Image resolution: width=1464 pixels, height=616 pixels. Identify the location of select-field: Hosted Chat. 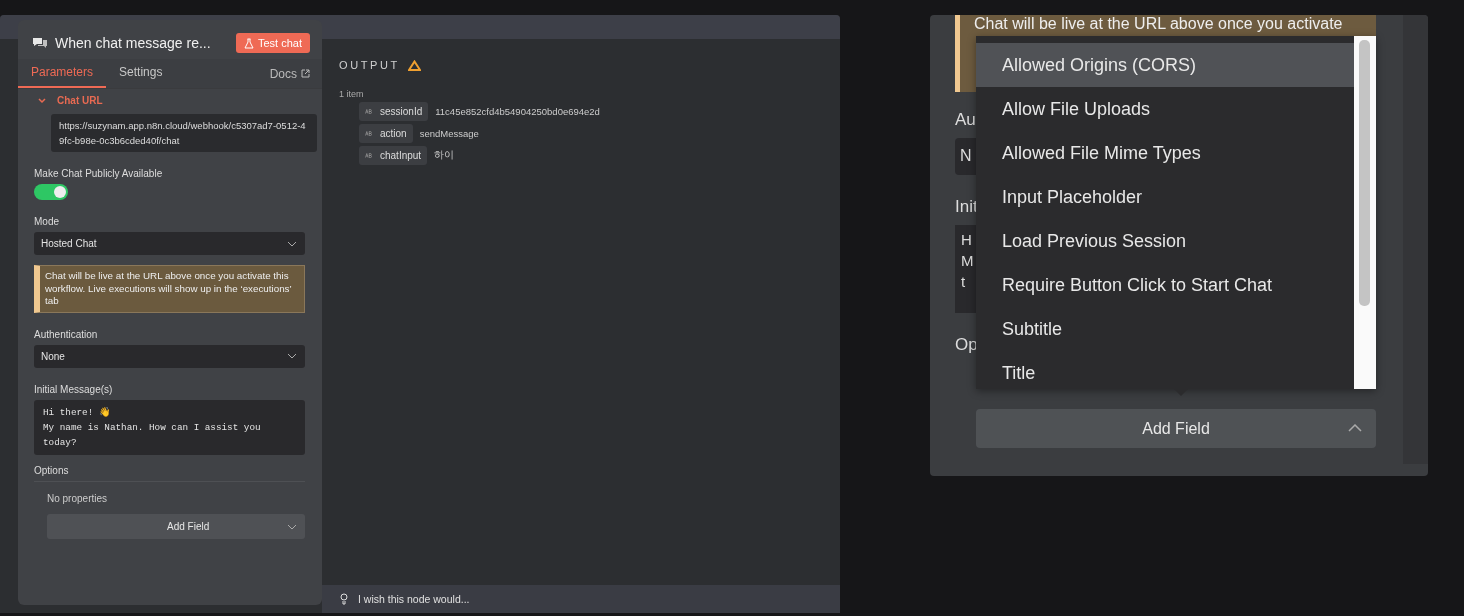
(169, 243).